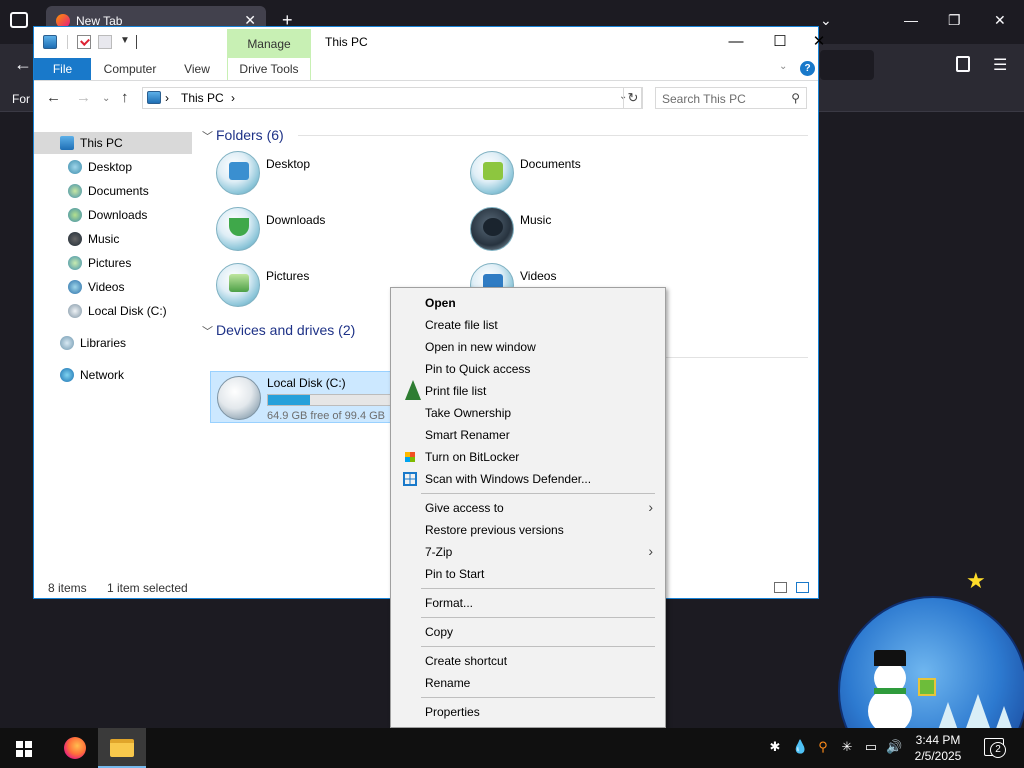 This screenshot has height=768, width=1024. What do you see at coordinates (19, 20) in the screenshot?
I see `tab-list-icon` at bounding box center [19, 20].